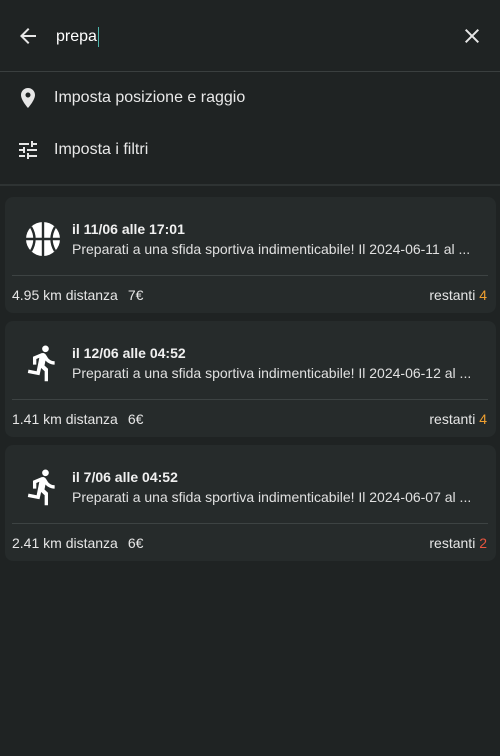 The image size is (500, 756). Describe the element at coordinates (65, 419) in the screenshot. I see `event-distance: 1.41 km distanza` at that location.